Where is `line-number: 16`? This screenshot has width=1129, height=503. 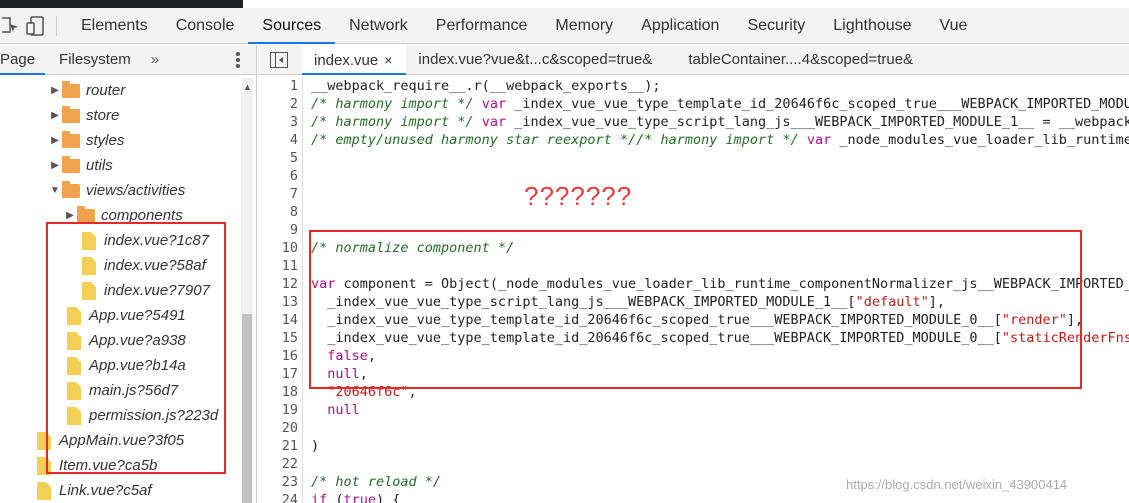 line-number: 16 is located at coordinates (290, 356).